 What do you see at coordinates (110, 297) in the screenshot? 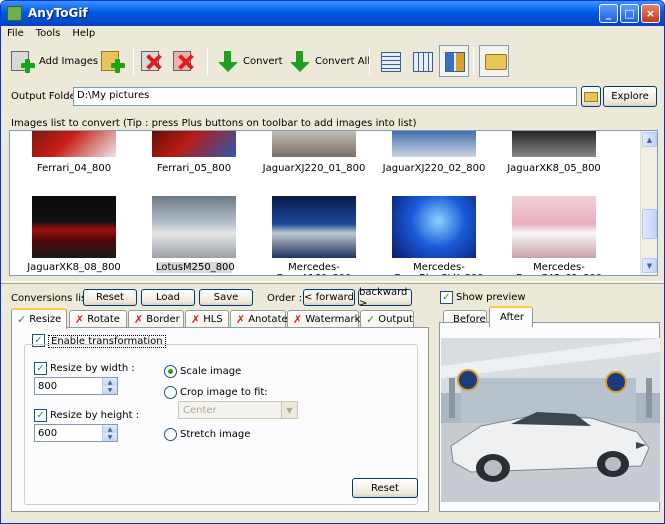
I see `conversions-reset-button: Reset` at bounding box center [110, 297].